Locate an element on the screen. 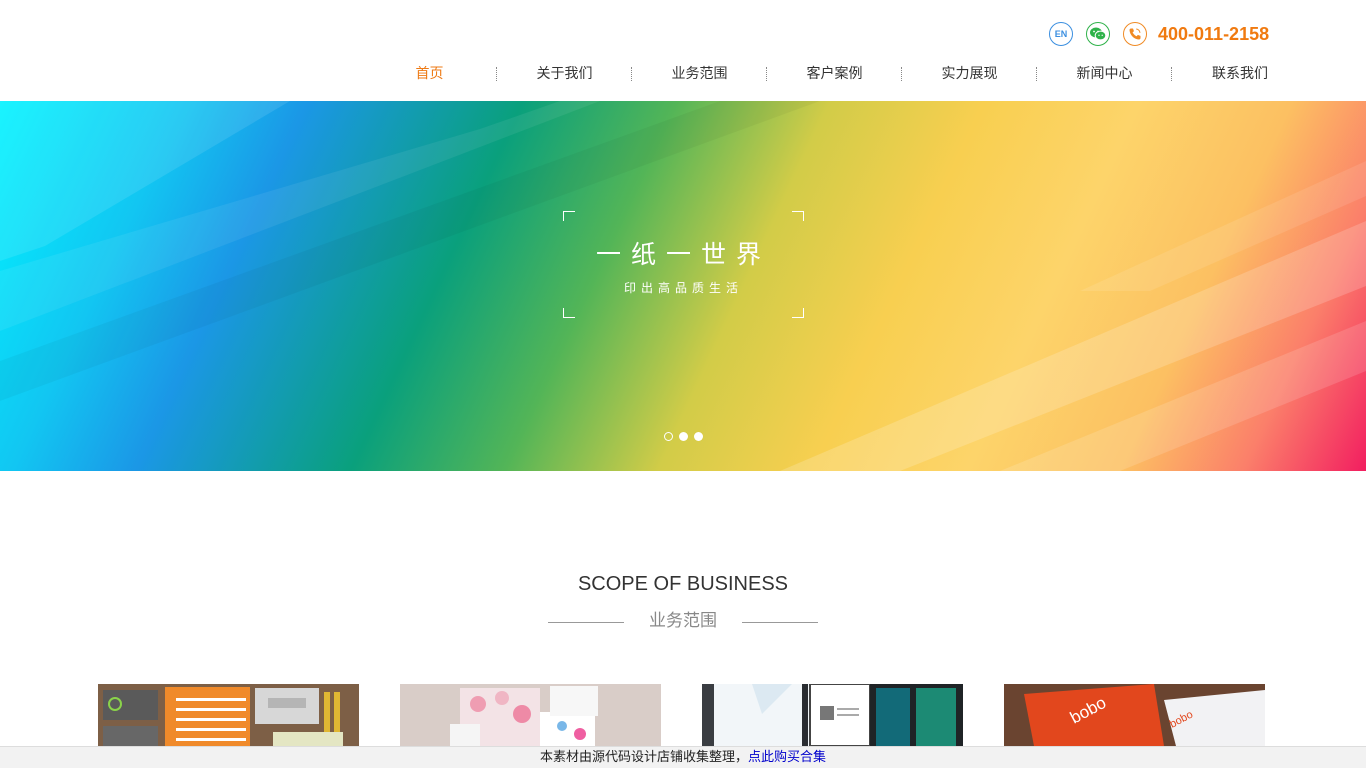  nav-label: 联系我们 is located at coordinates (1240, 74).